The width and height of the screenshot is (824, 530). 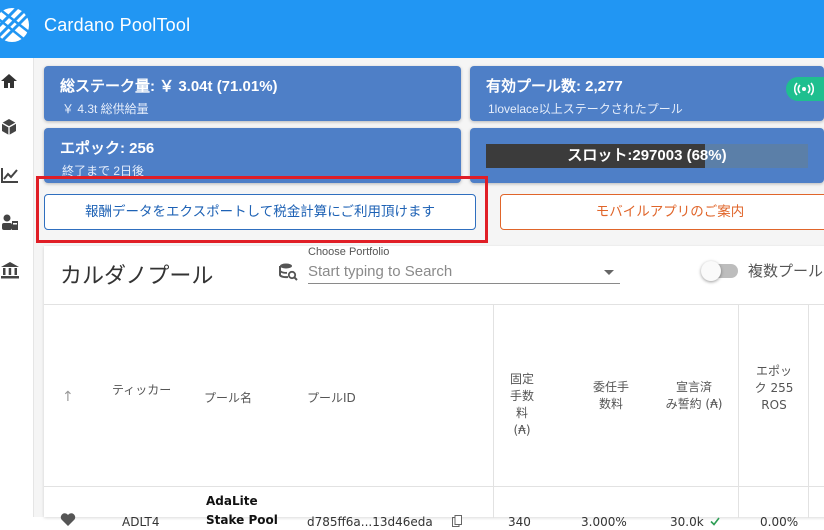 I want to click on row-margin: 3.000%, so click(x=604, y=522).